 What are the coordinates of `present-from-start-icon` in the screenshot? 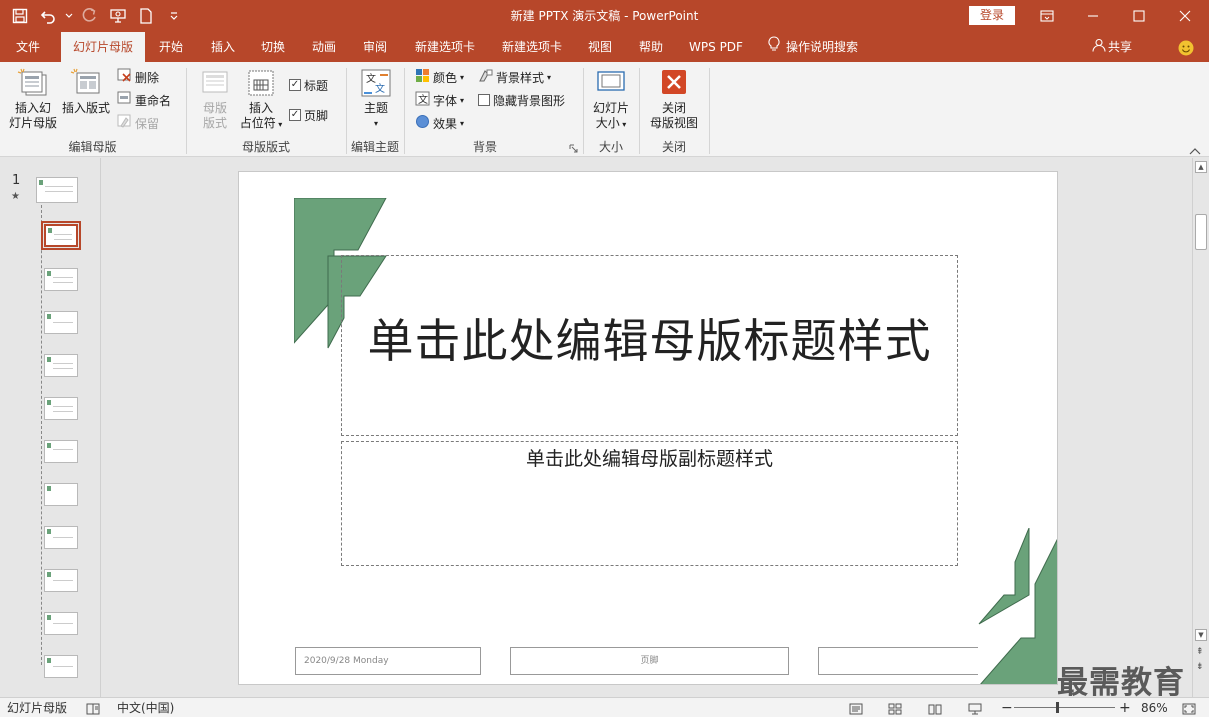 It's located at (118, 16).